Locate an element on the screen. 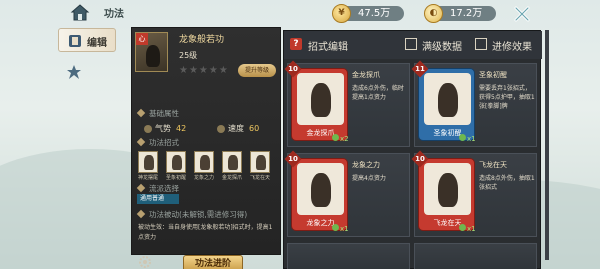  book-icon is located at coordinates (75, 41).